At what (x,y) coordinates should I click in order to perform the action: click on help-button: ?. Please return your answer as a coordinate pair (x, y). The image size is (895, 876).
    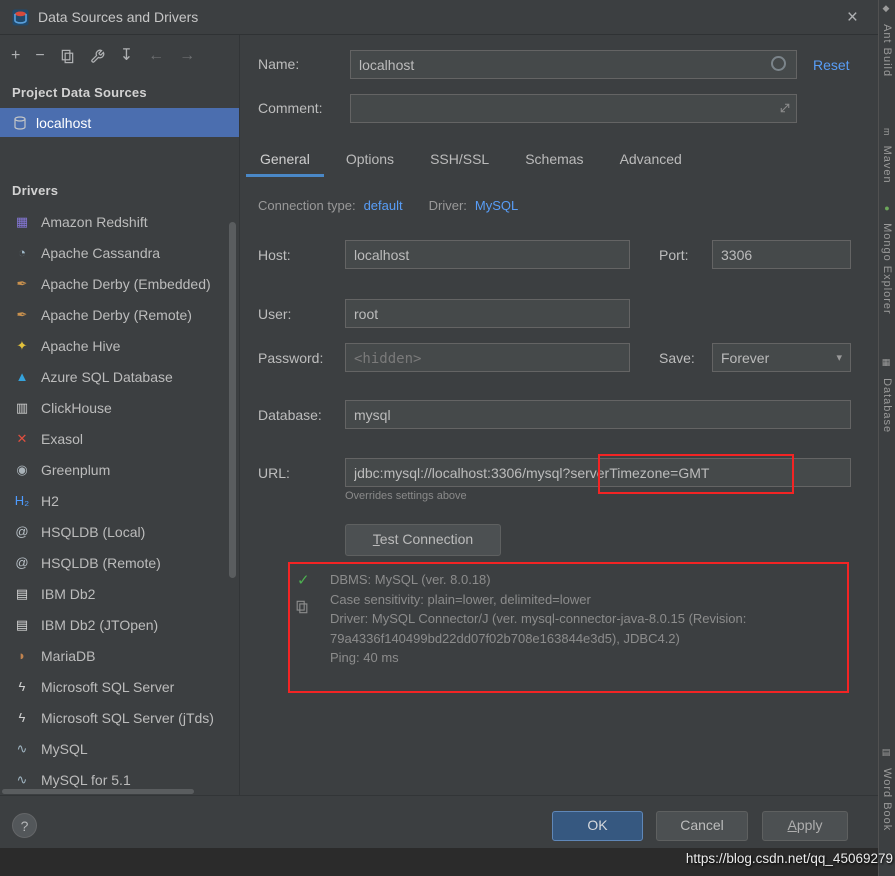
    Looking at the image, I should click on (24, 825).